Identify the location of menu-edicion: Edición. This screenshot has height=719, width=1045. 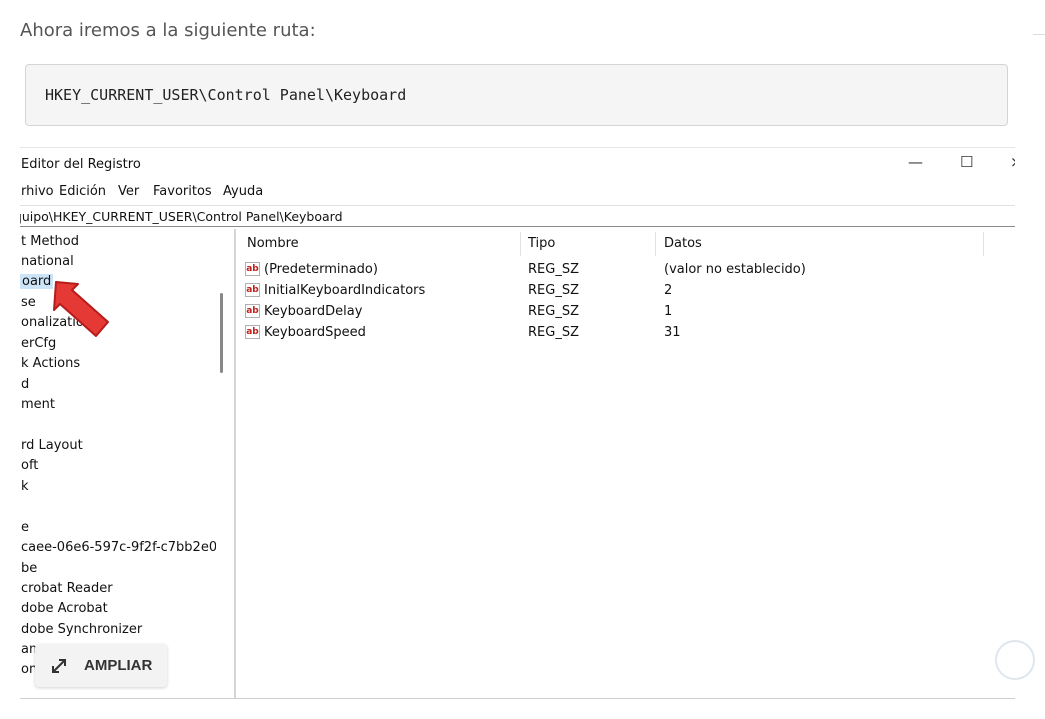
(82, 191).